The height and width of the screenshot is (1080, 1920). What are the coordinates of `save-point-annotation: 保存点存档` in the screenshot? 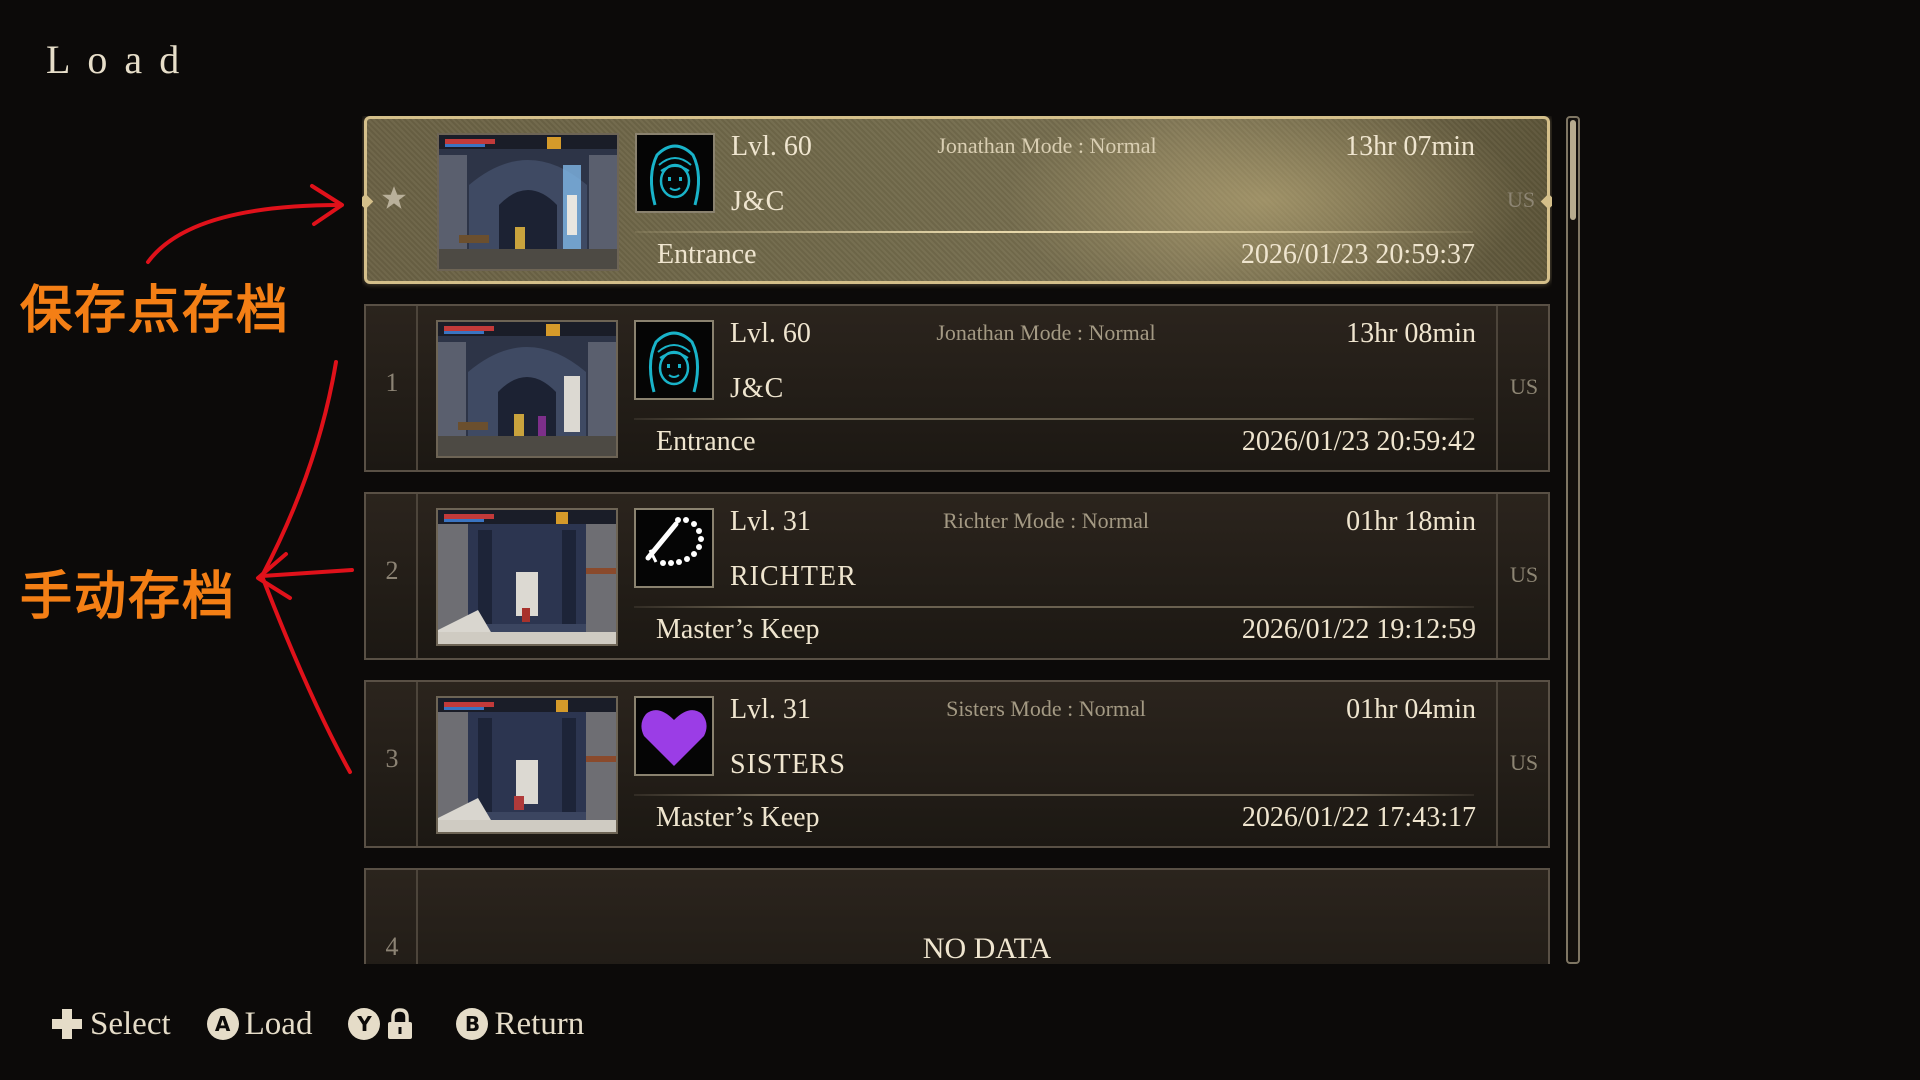 It's located at (155, 311).